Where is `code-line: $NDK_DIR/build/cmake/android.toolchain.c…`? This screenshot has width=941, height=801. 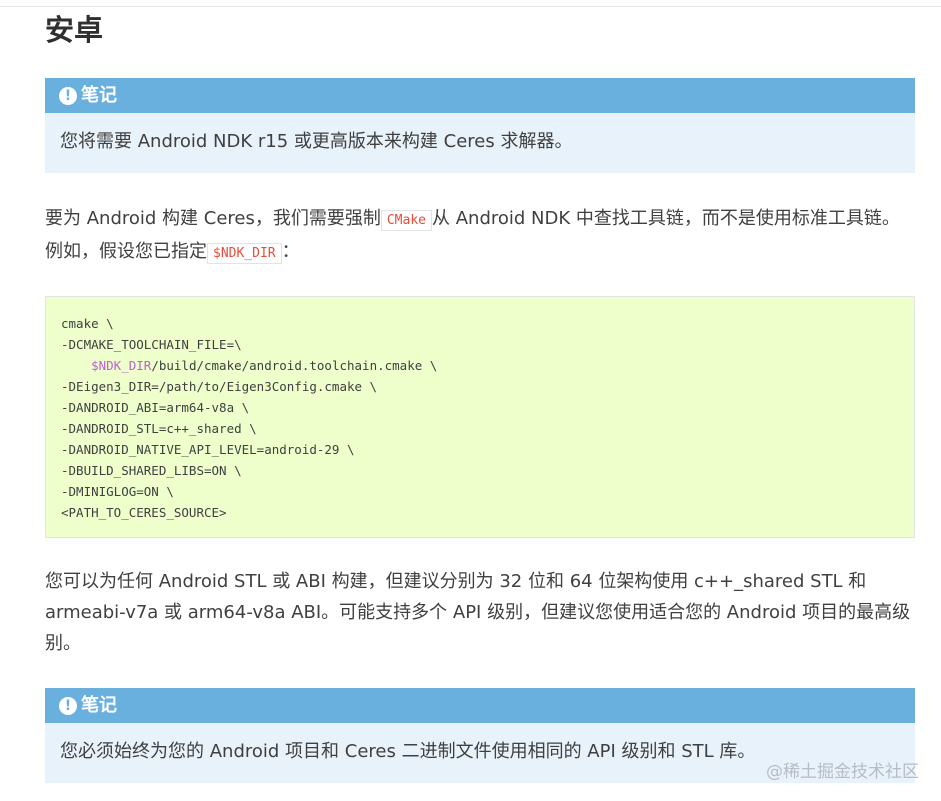 code-line: $NDK_DIR/build/cmake/android.toolchain.c… is located at coordinates (480, 365).